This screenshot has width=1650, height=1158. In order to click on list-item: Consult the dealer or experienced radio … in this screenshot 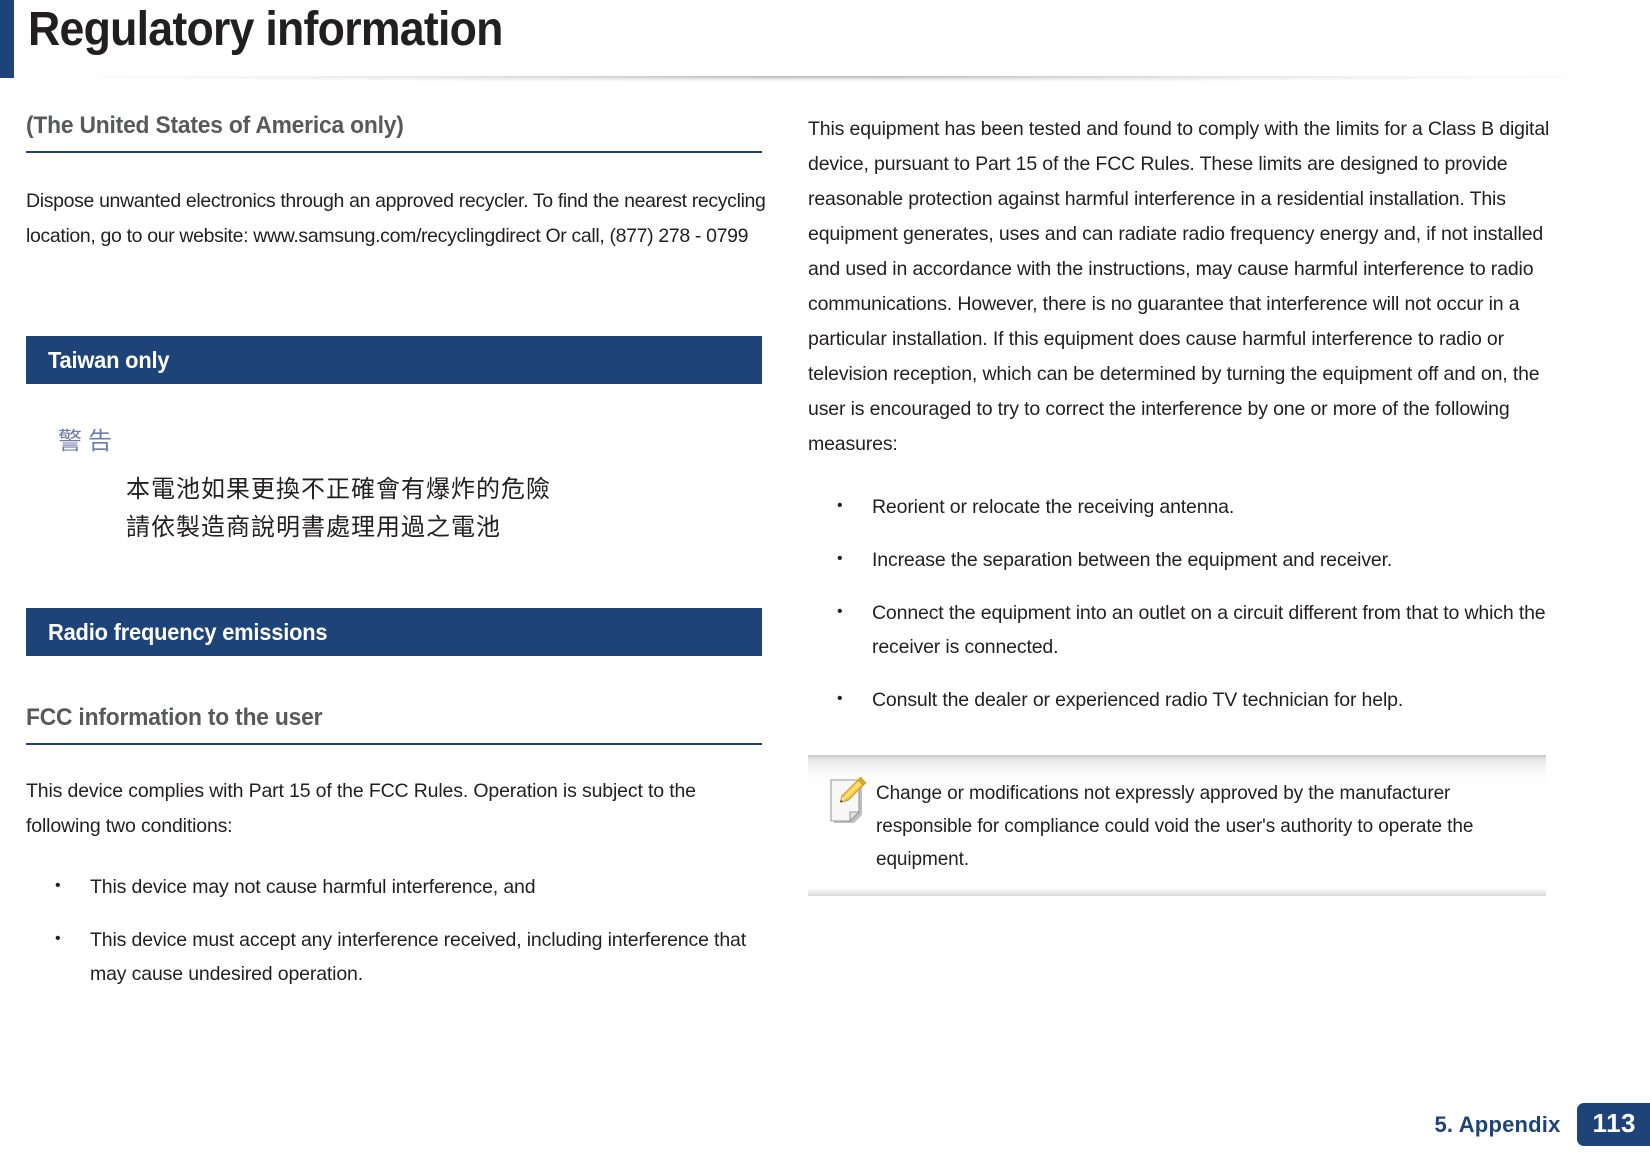, I will do `click(1179, 699)`.